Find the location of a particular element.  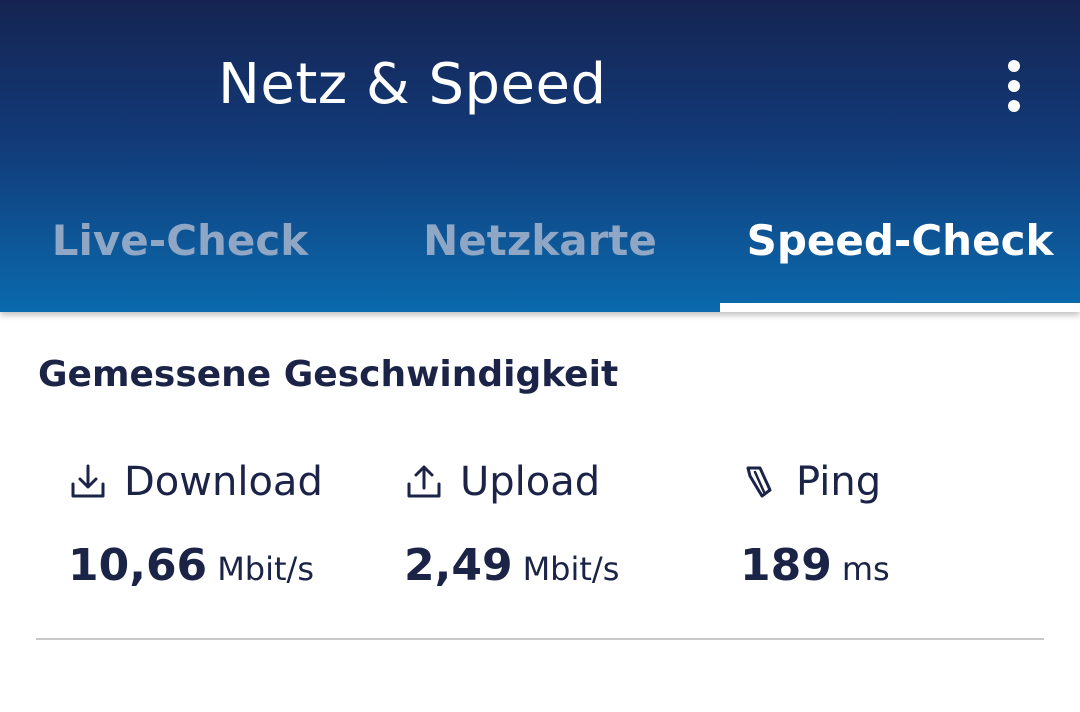

download-label: Download is located at coordinates (223, 482).